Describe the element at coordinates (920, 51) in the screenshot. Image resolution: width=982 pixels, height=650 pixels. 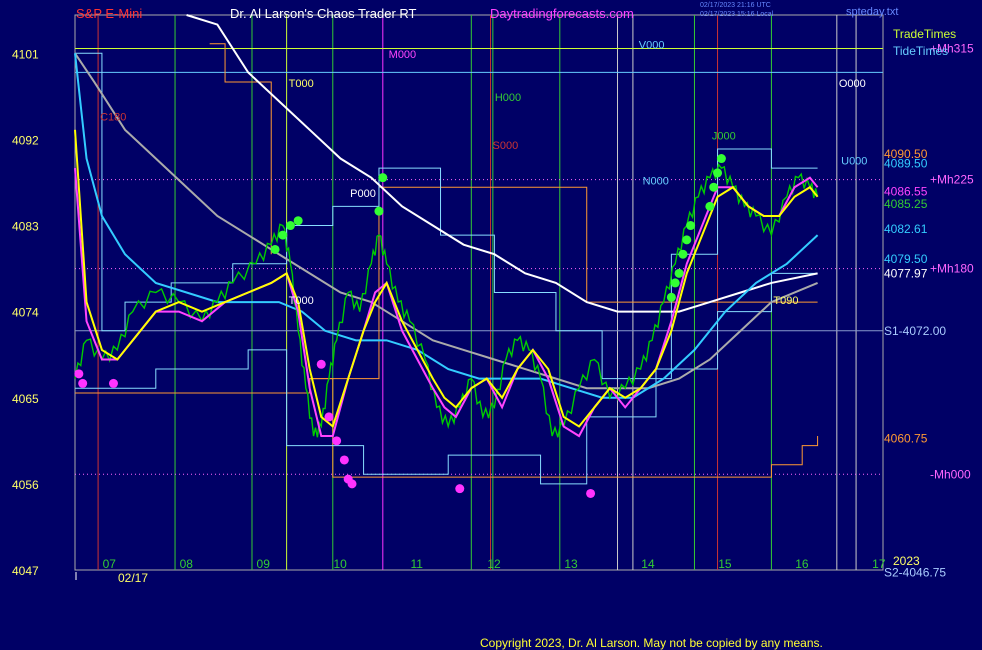
I see `legend-tide-times: TideTimes` at that location.